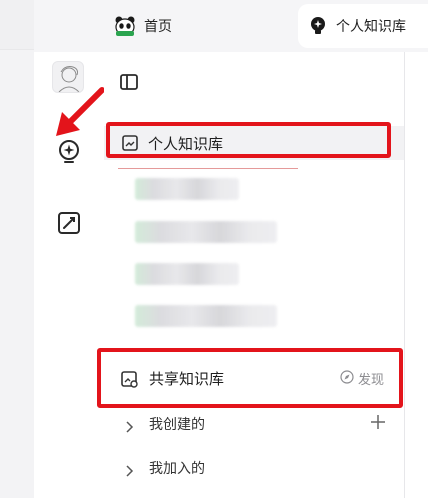 This screenshot has height=498, width=428. Describe the element at coordinates (125, 26) in the screenshot. I see `panda-icon` at that location.